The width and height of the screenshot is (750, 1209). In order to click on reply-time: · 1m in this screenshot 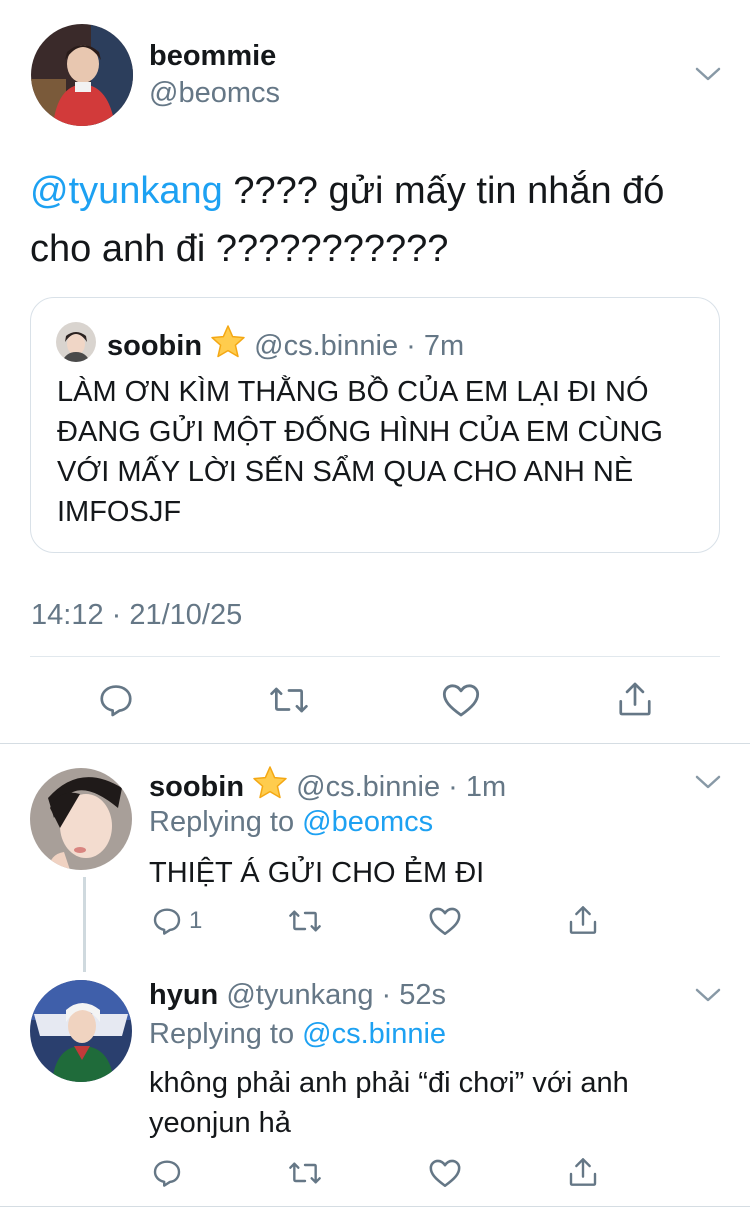, I will do `click(477, 787)`.